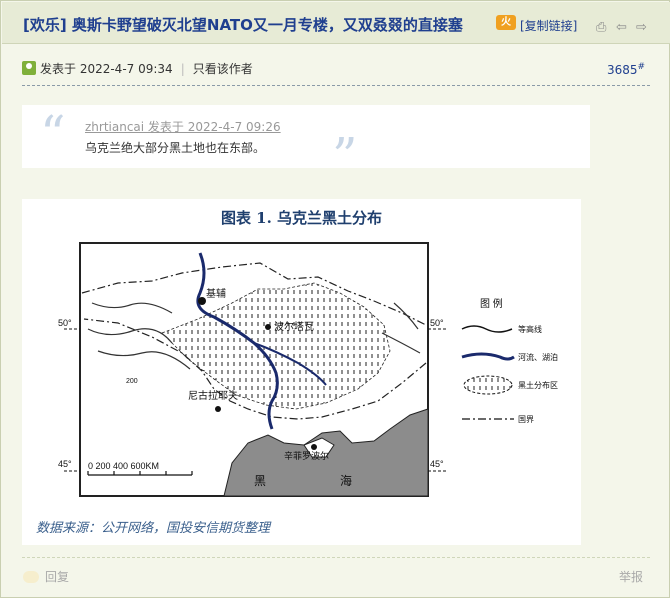 The height and width of the screenshot is (598, 670). I want to click on scale-label: 0 200 400 600KM, so click(123, 466).